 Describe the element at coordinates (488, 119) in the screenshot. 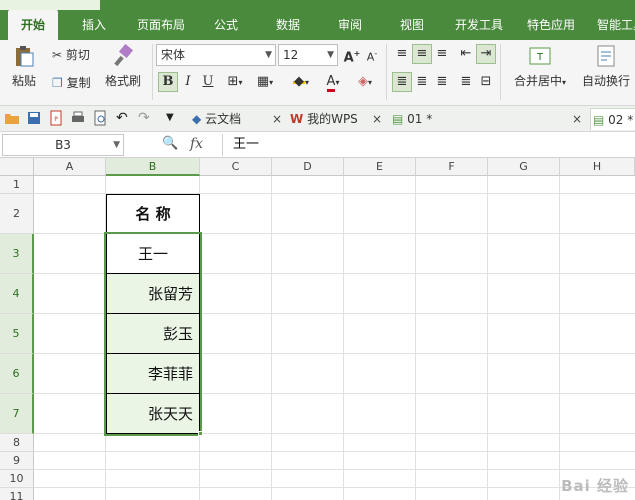

I see `doc-tab-01: ▤ 01 * ×` at that location.